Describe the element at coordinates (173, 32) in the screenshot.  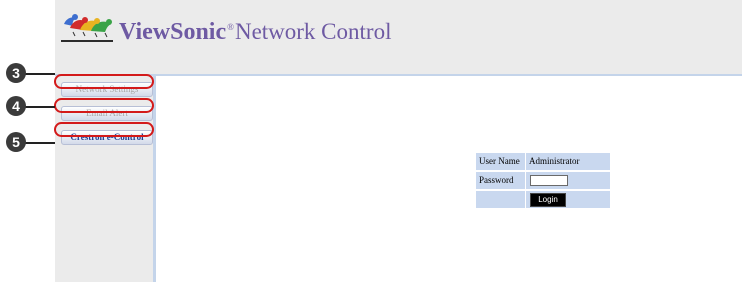
I see `brand-name: ViewSonic` at that location.